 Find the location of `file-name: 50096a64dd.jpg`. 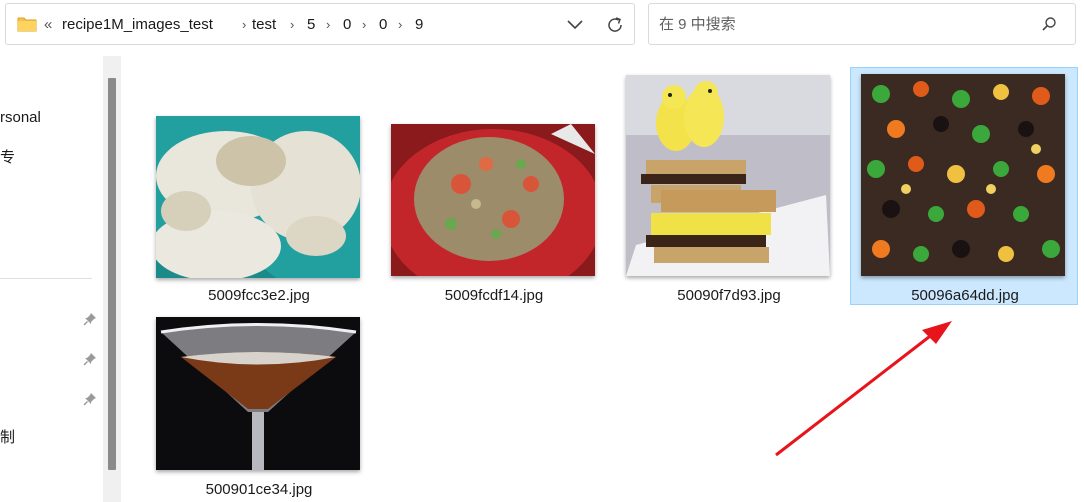

file-name: 50096a64dd.jpg is located at coordinates (965, 296).